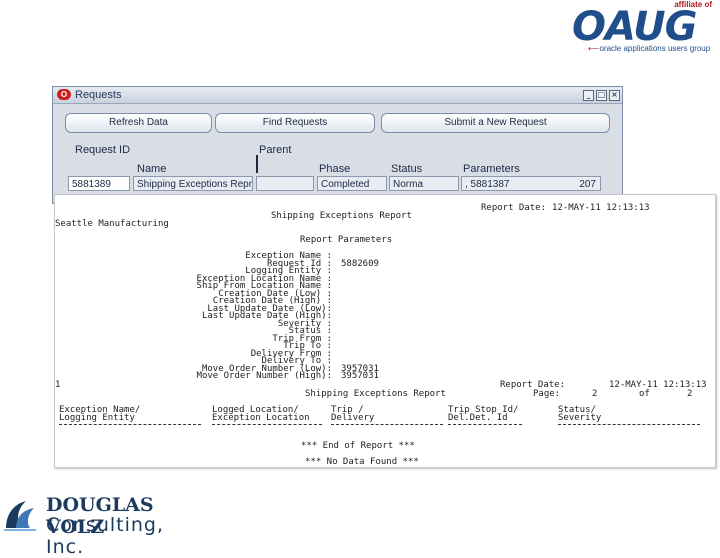 This screenshot has width=720, height=558. I want to click on report-column-header-line2: Exception Location, so click(261, 418).